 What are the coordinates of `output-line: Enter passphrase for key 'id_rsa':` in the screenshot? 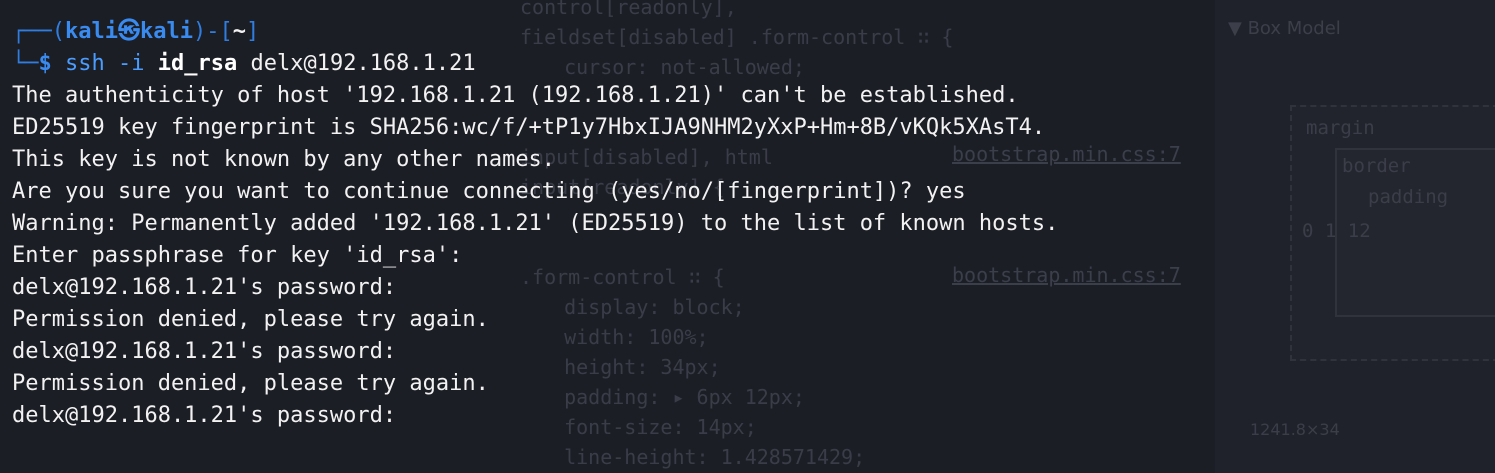 It's located at (237, 255).